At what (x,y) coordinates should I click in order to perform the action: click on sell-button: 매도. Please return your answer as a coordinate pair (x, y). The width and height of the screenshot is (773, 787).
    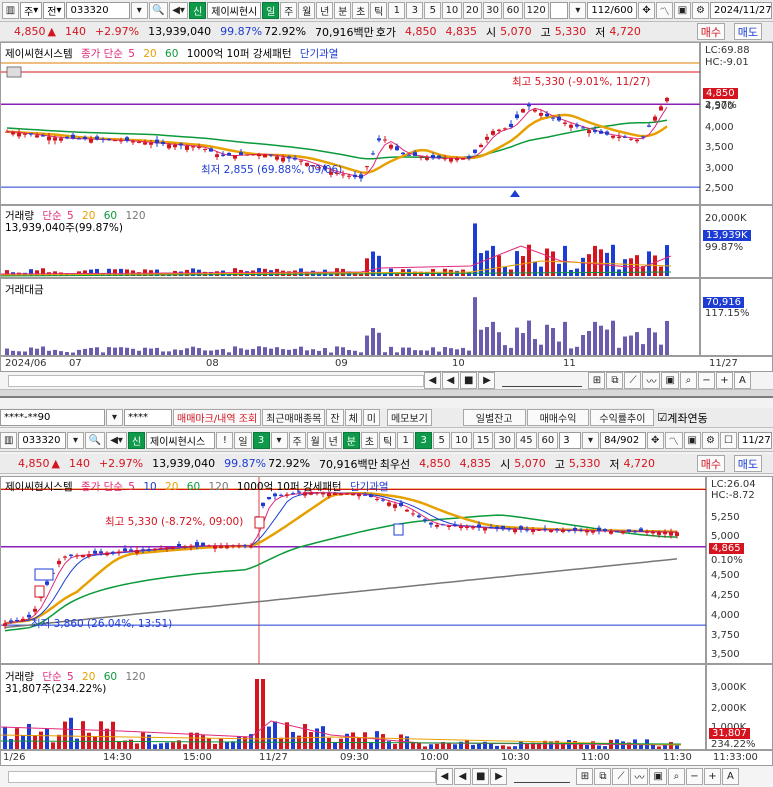
    Looking at the image, I should click on (747, 31).